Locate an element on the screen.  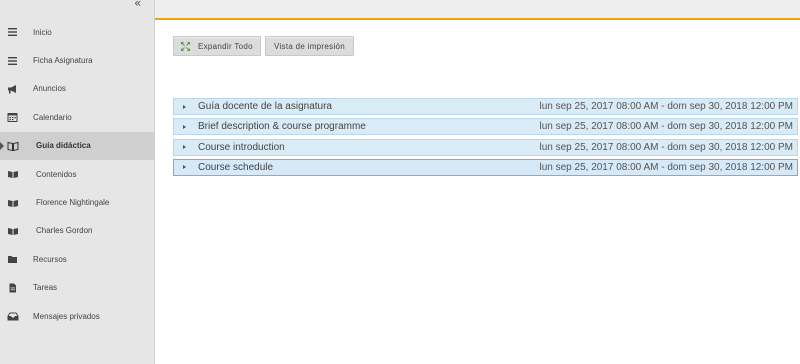
item-title: Course introduction is located at coordinates (241, 147).